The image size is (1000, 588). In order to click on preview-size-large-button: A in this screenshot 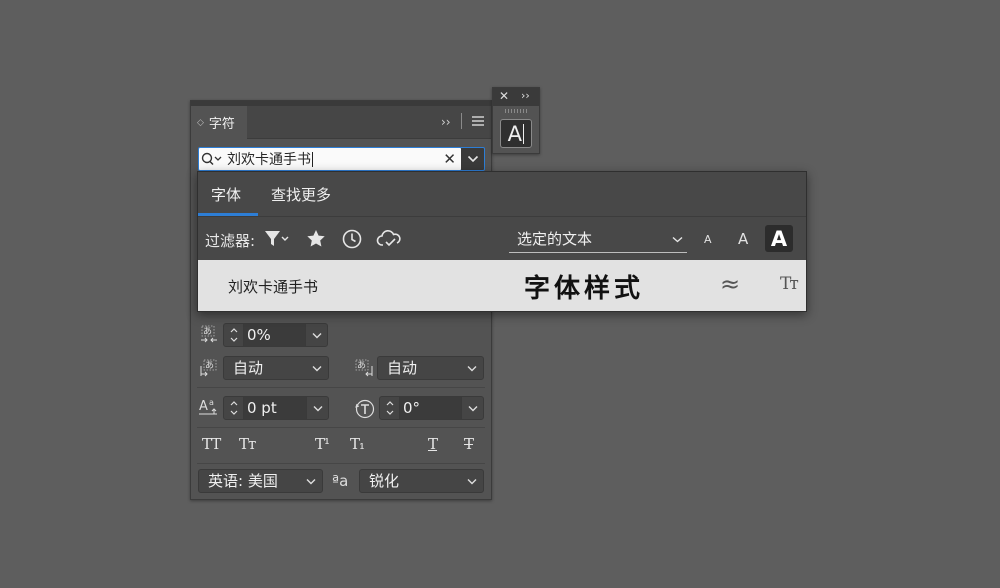, I will do `click(779, 238)`.